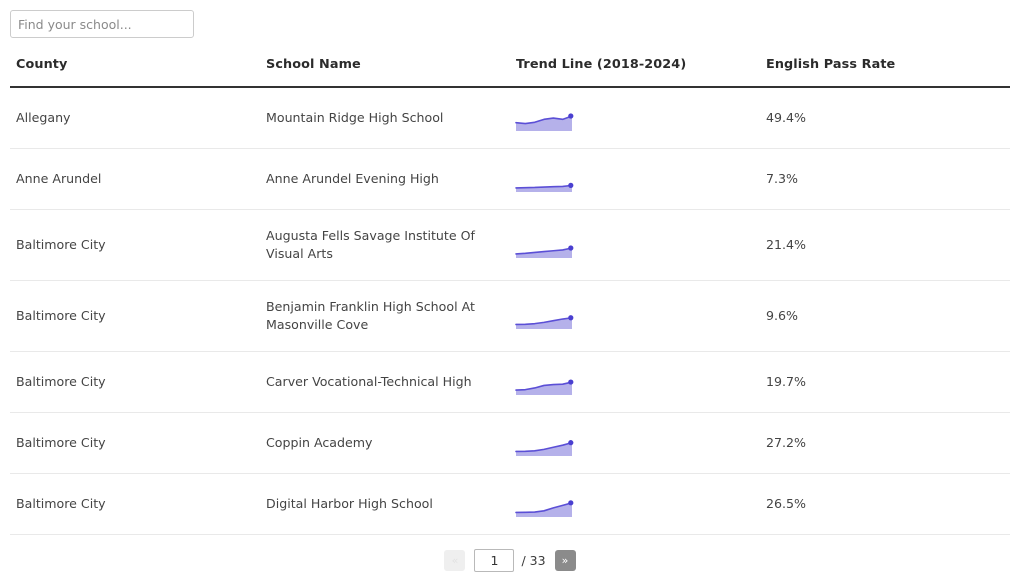 This screenshot has width=1020, height=572. I want to click on cell-english-pass-rate: 49.4%, so click(885, 118).